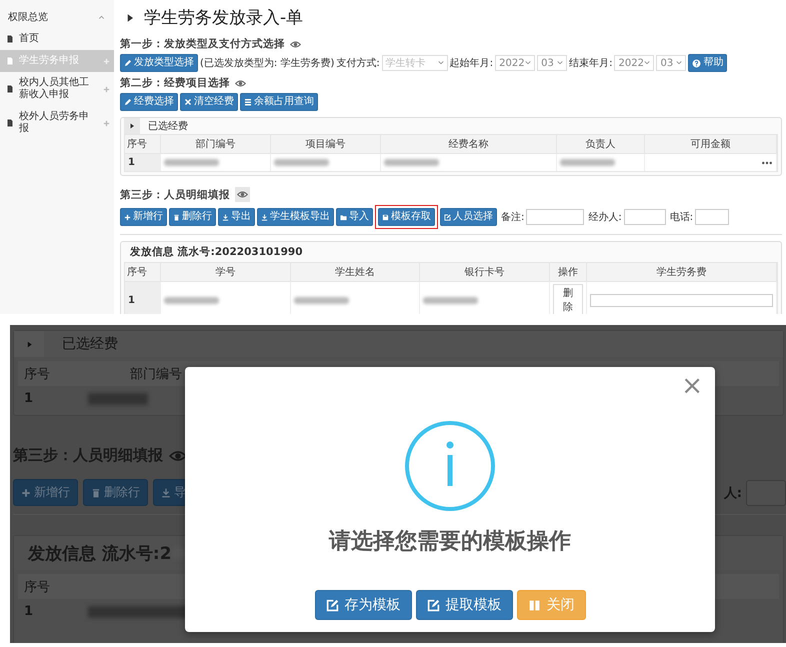 This screenshot has height=647, width=786. I want to click on field-label: 结束年月:, so click(590, 63).